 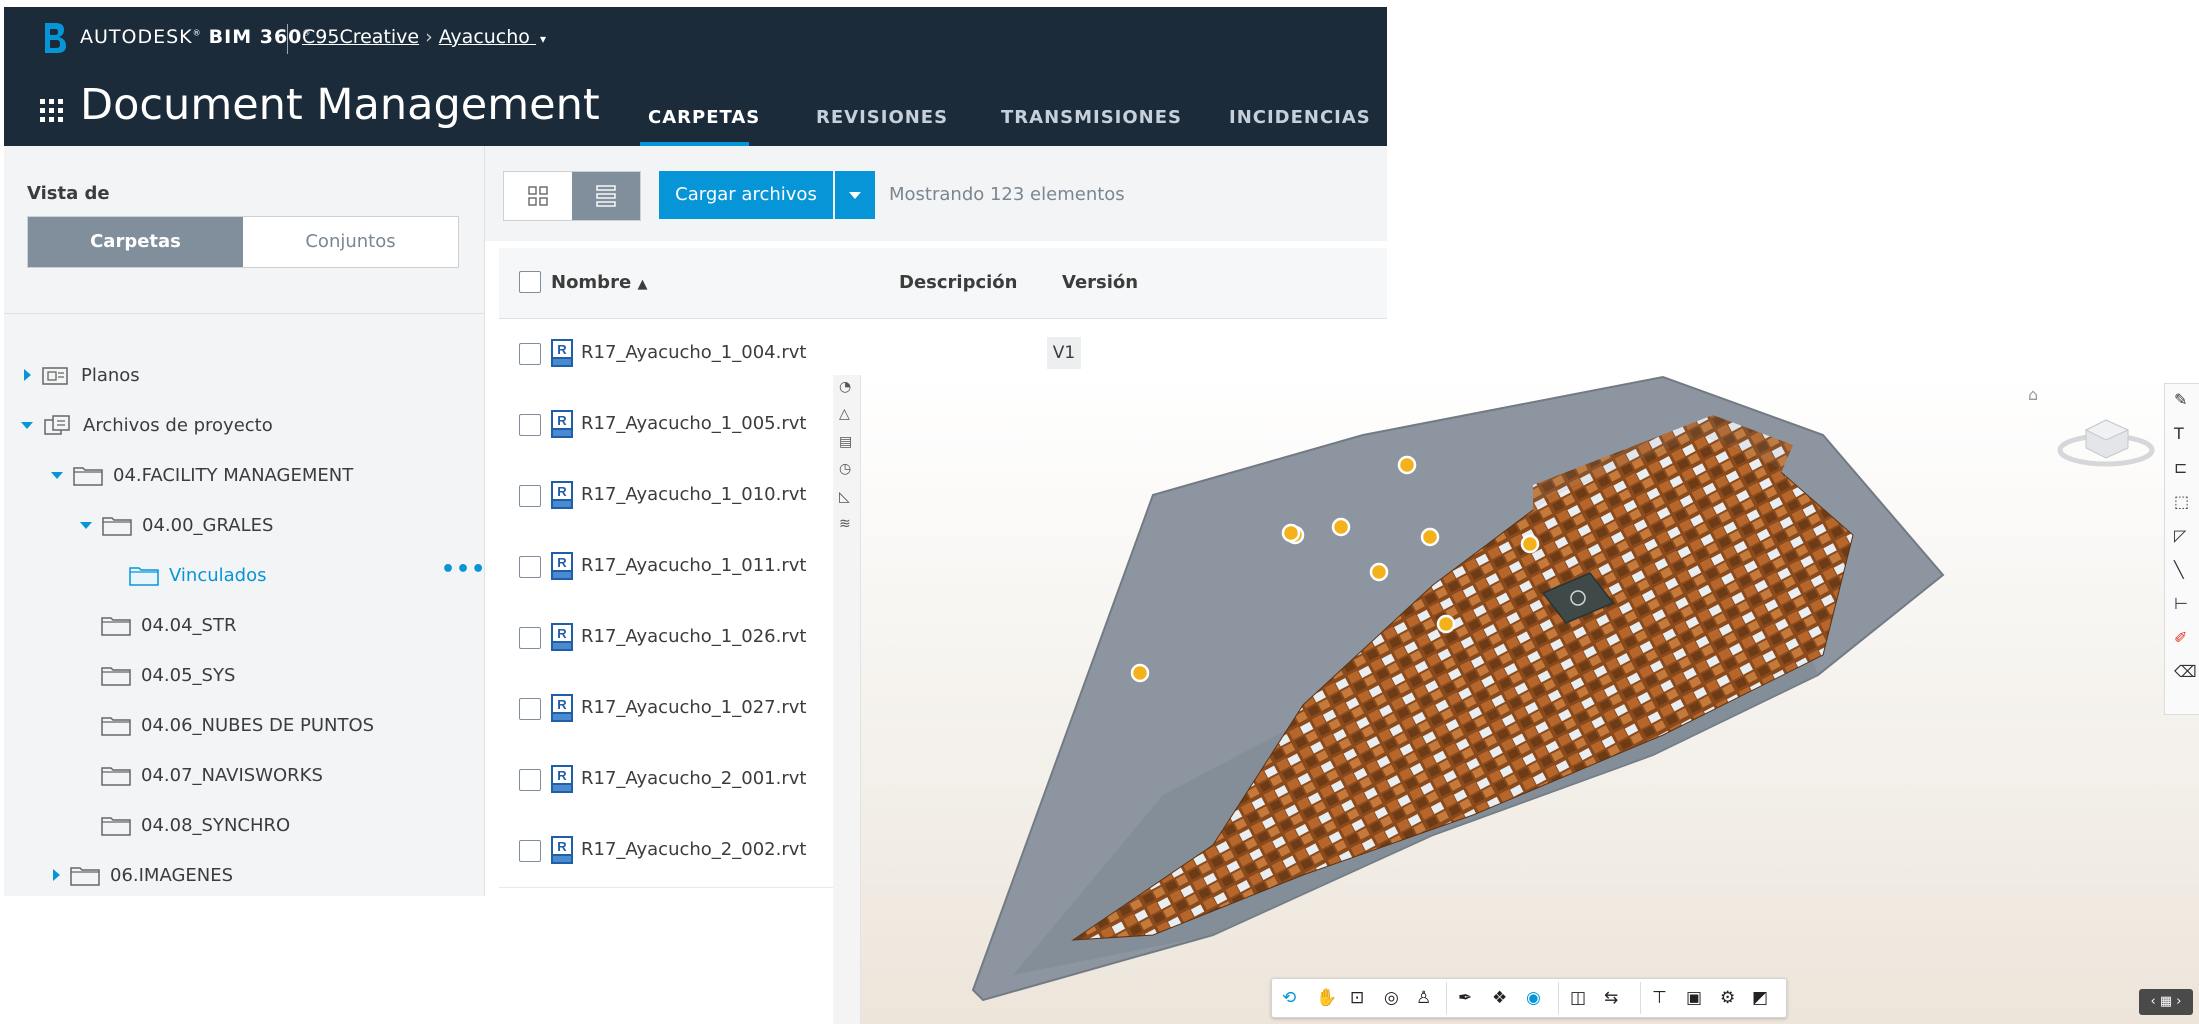 What do you see at coordinates (1760, 998) in the screenshot?
I see `fullscreen-icon: ◩` at bounding box center [1760, 998].